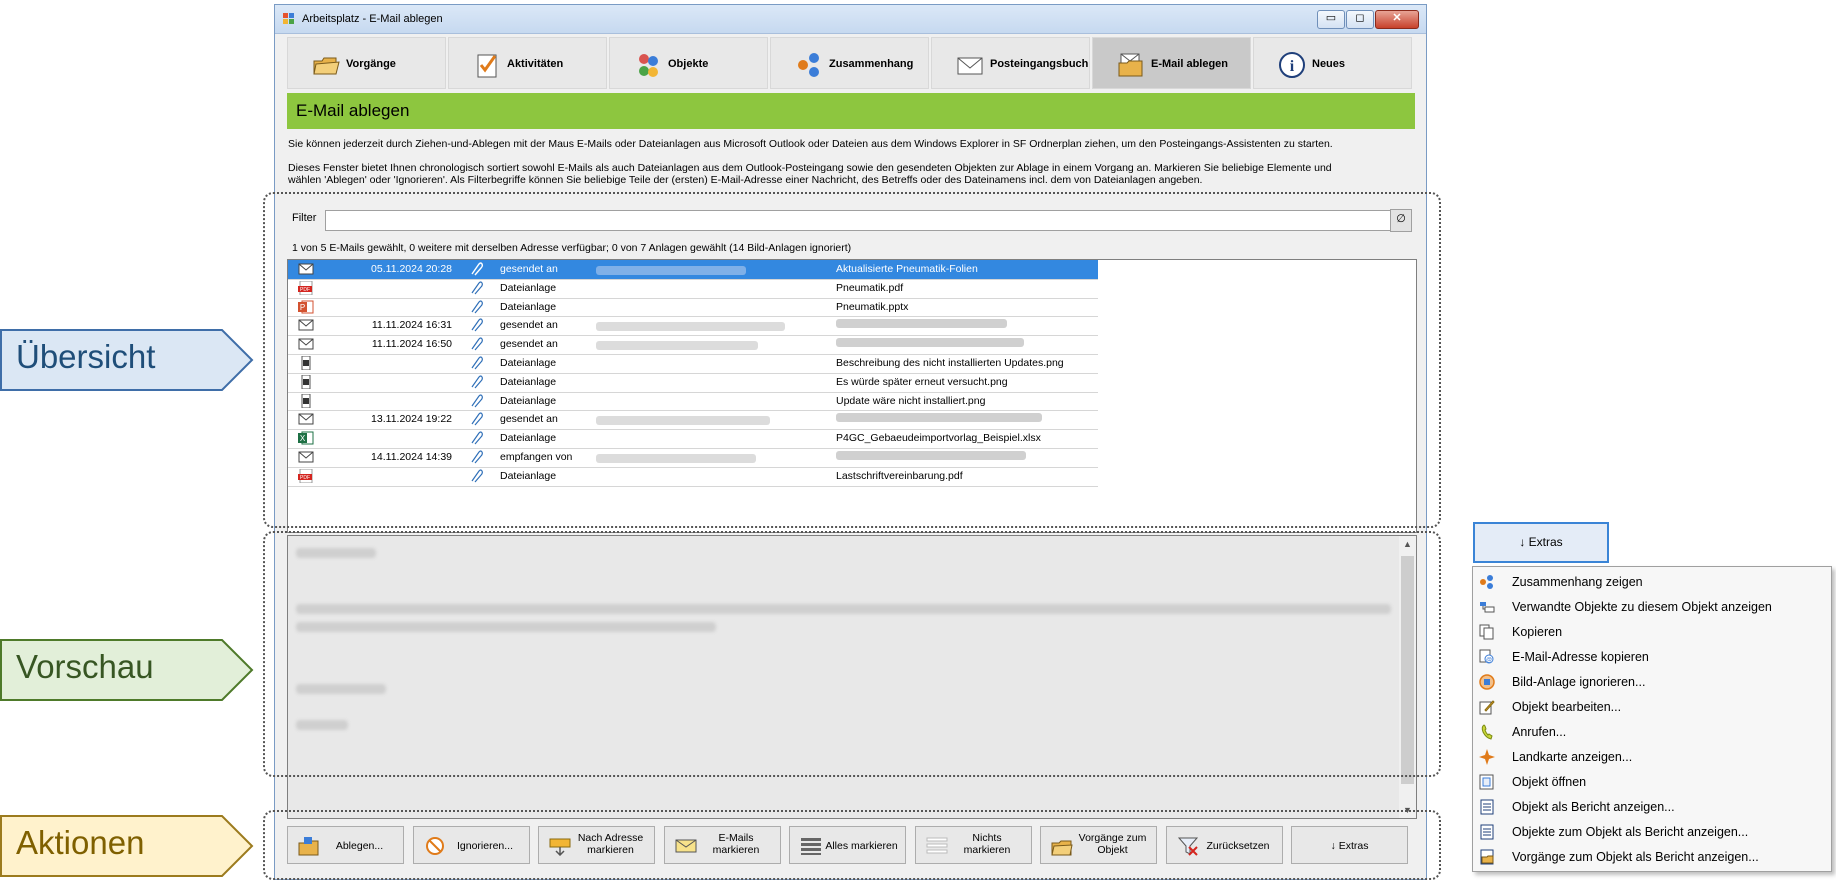 The height and width of the screenshot is (883, 1836). I want to click on callout-overview: Übersicht, so click(127, 359).